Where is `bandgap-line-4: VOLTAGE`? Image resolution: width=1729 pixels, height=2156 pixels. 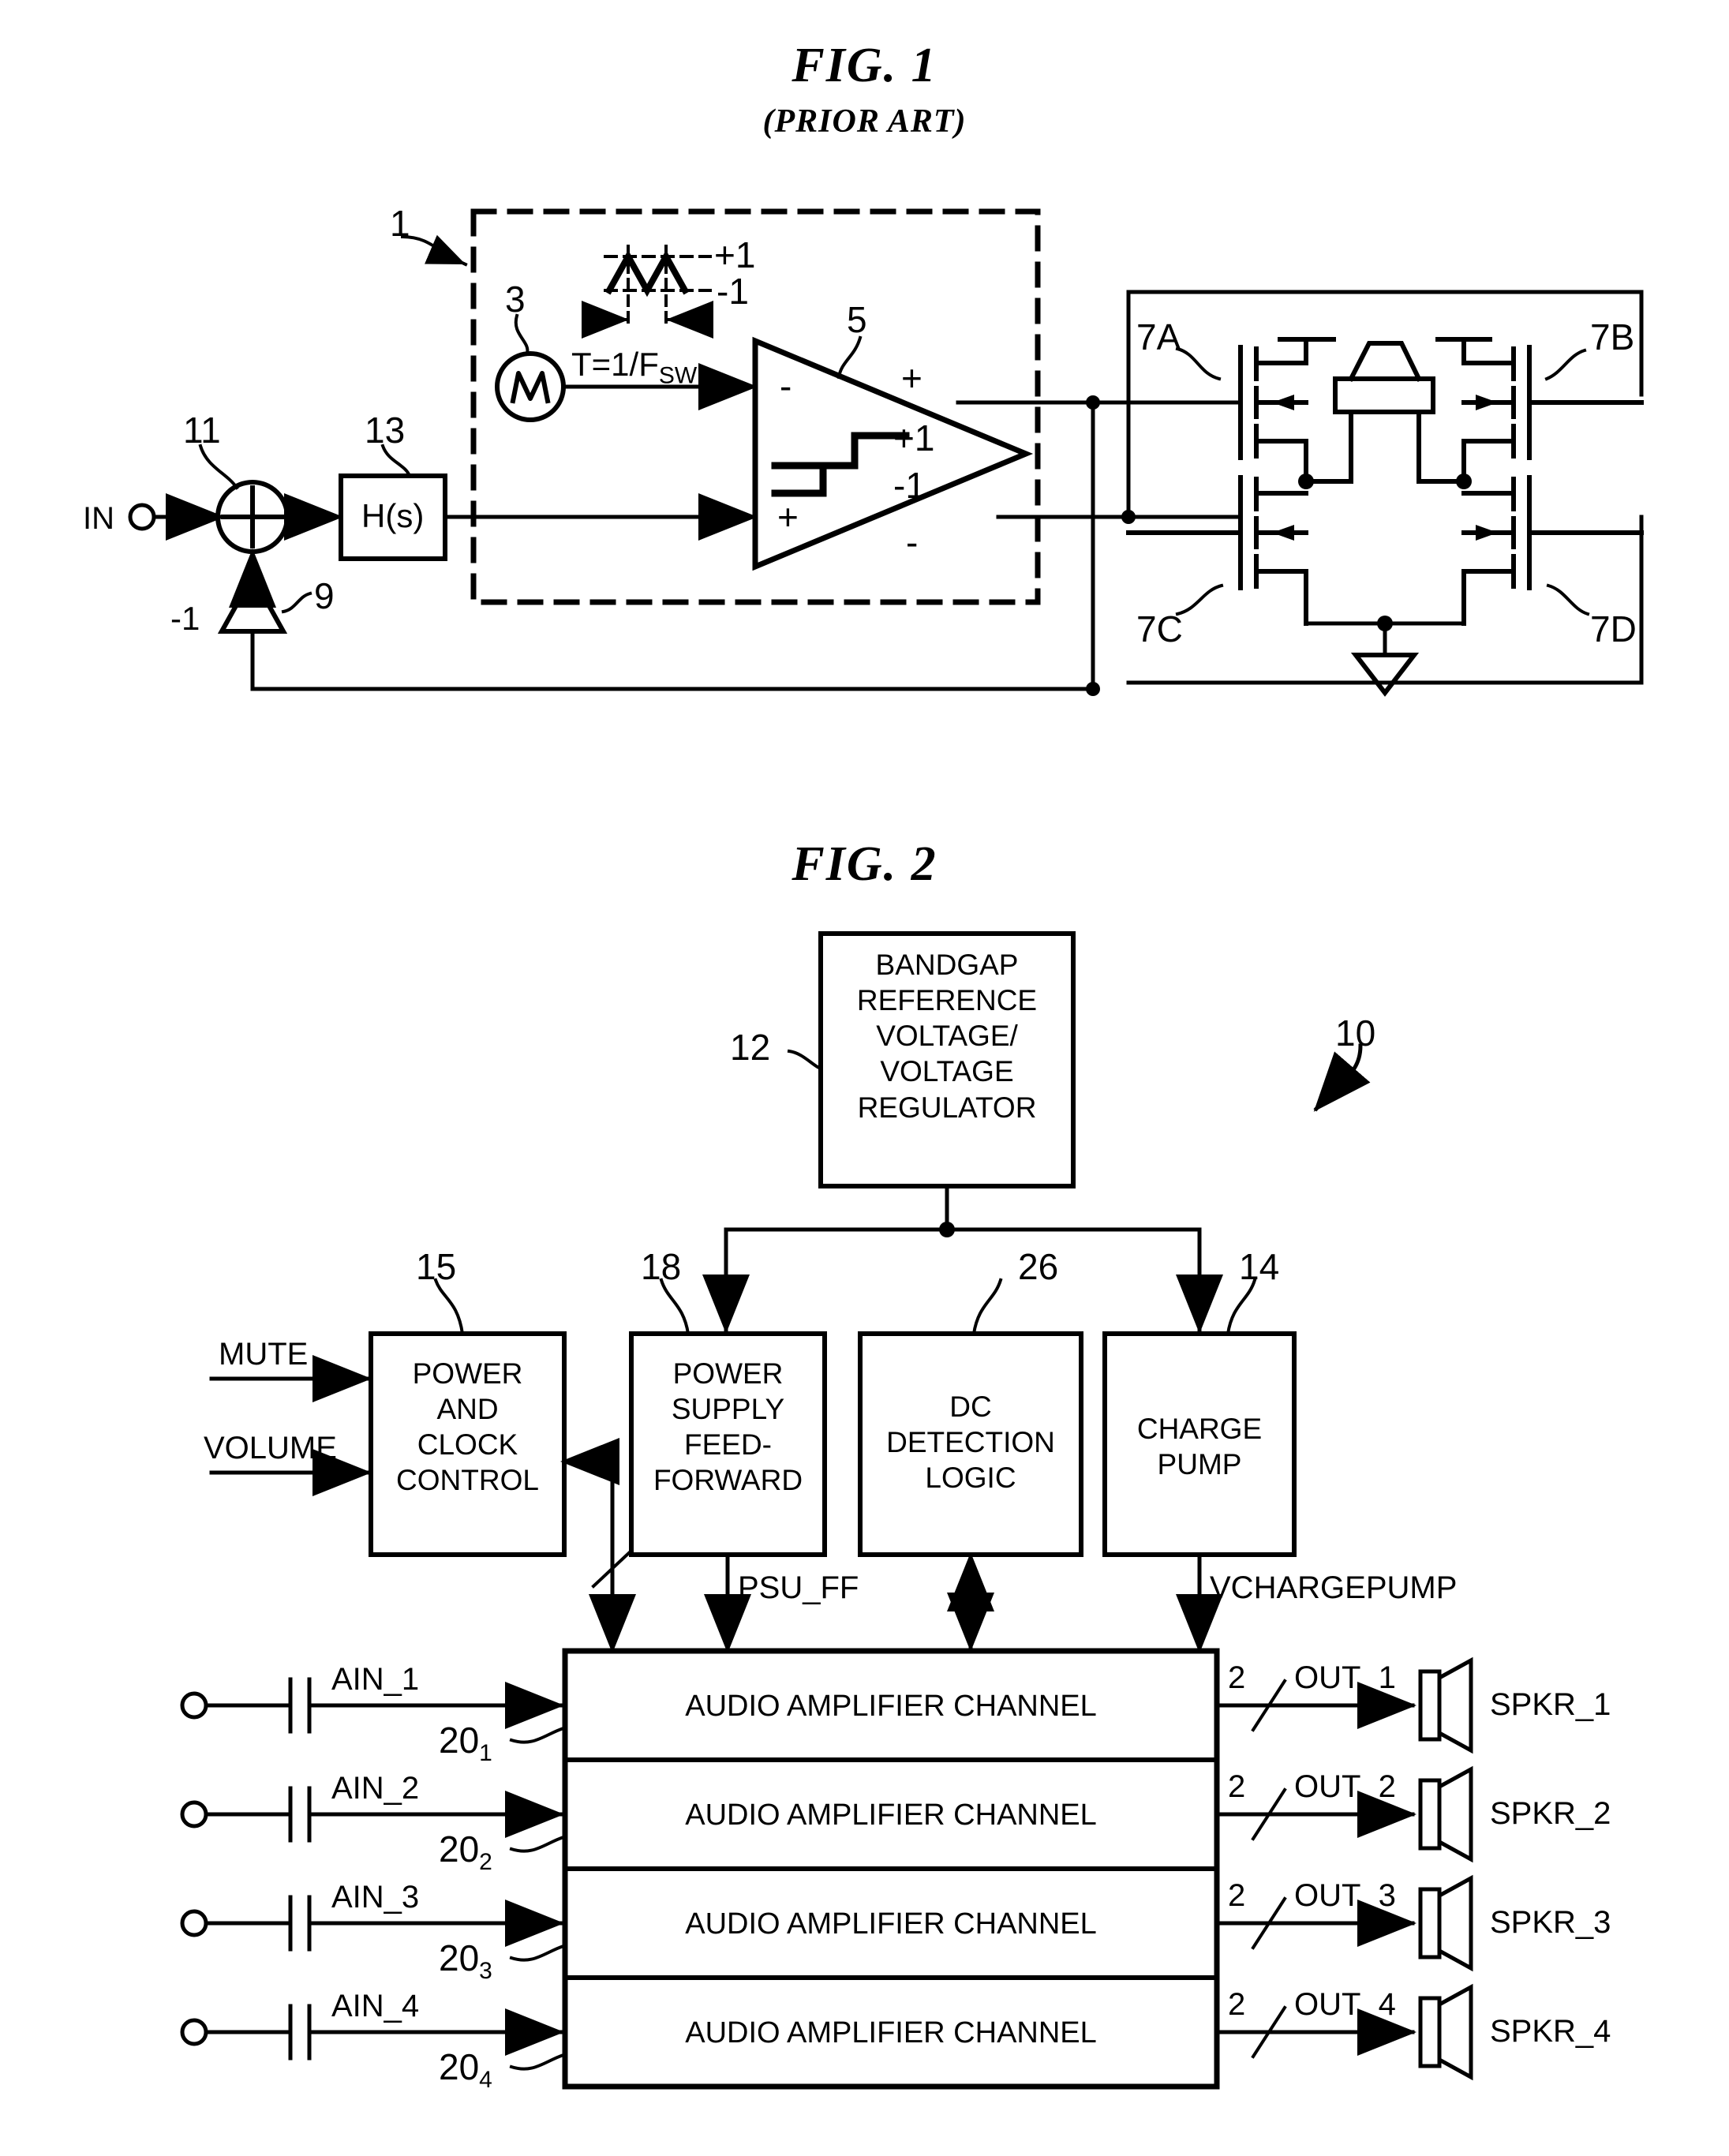
bandgap-line-4: VOLTAGE is located at coordinates (947, 1071).